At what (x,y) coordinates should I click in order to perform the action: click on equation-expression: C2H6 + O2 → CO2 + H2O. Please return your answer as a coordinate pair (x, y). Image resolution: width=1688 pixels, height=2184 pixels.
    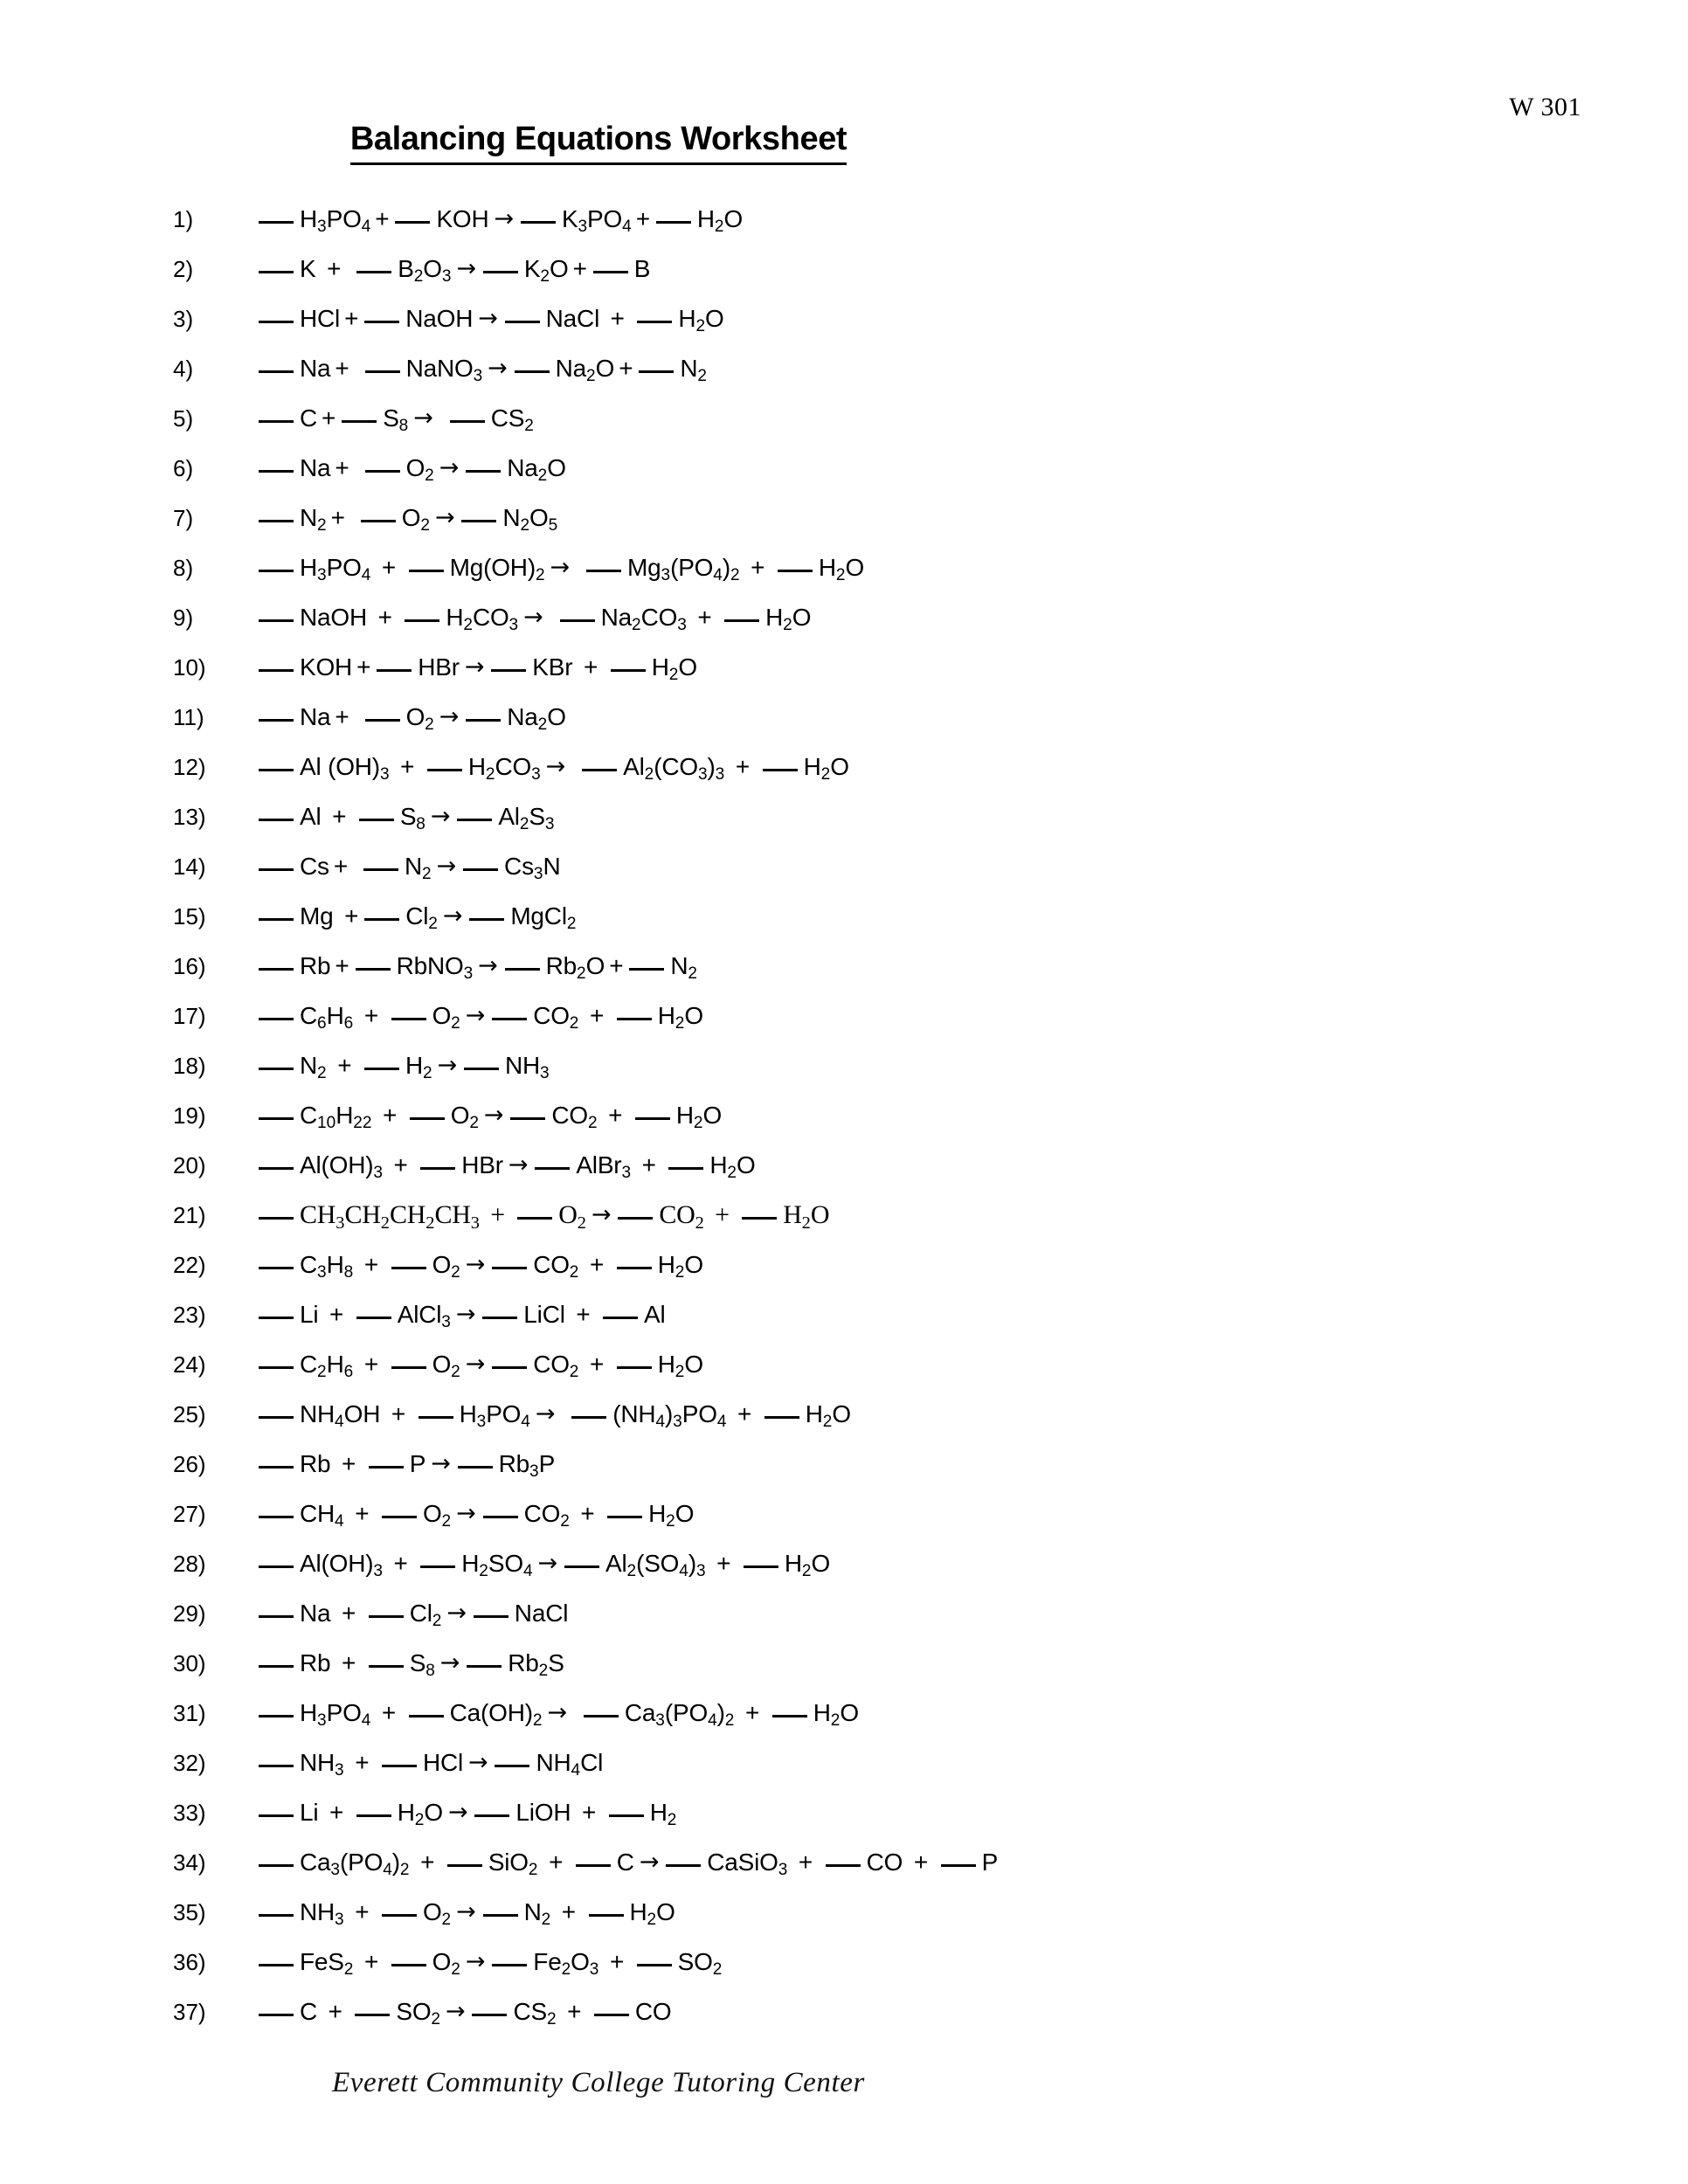
    Looking at the image, I should click on (480, 1366).